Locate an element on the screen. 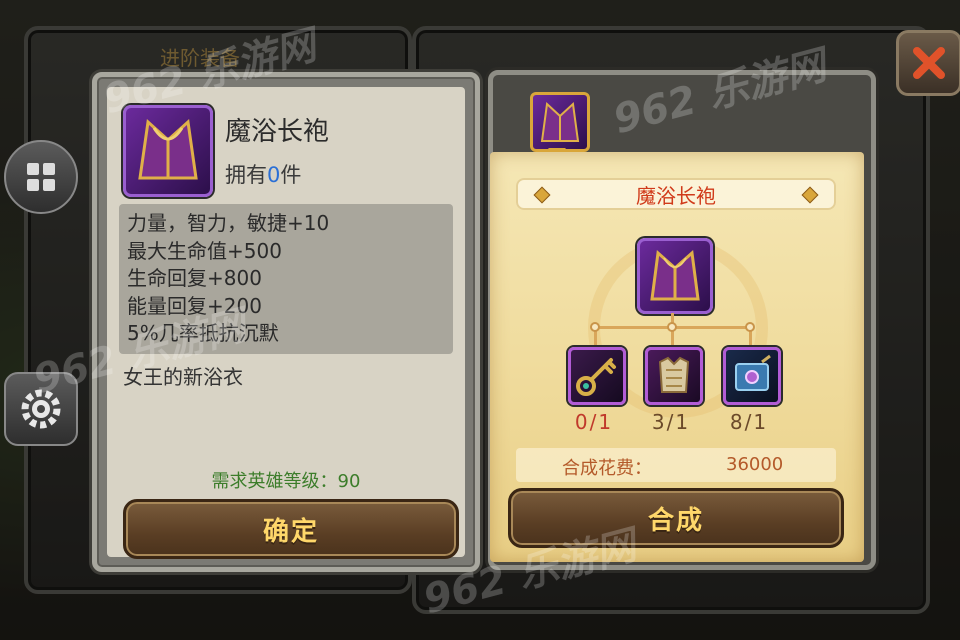  owned-count: 拥有0件 is located at coordinates (263, 174).